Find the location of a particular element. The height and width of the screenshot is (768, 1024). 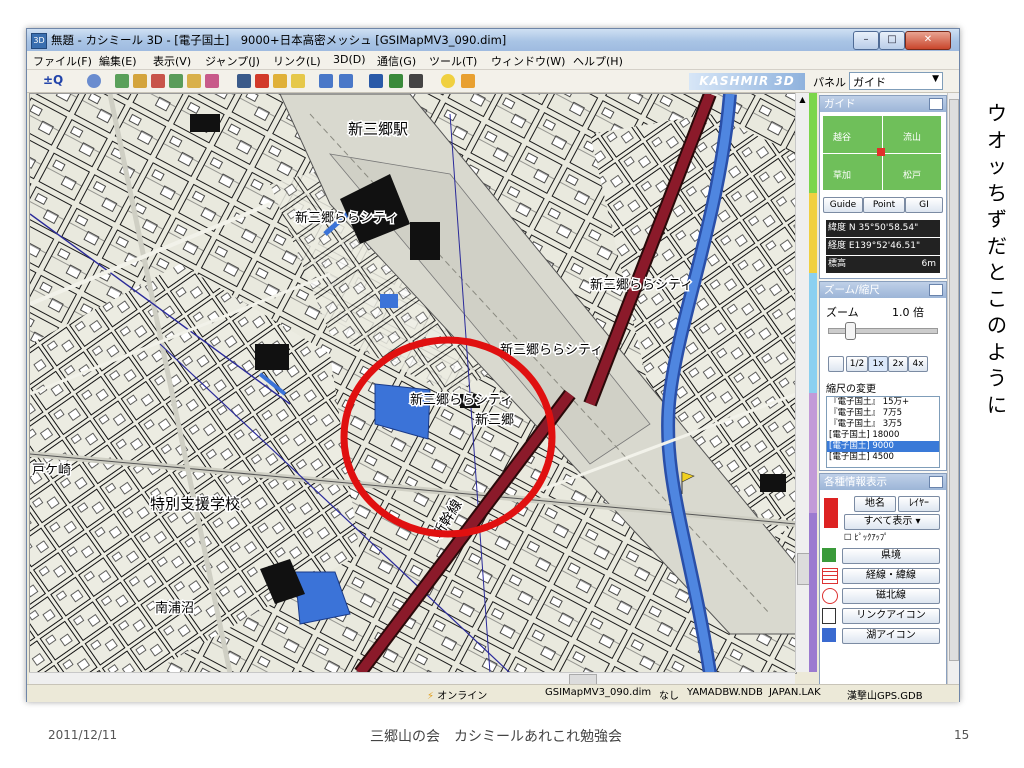

pen-icon is located at coordinates (280, 81).